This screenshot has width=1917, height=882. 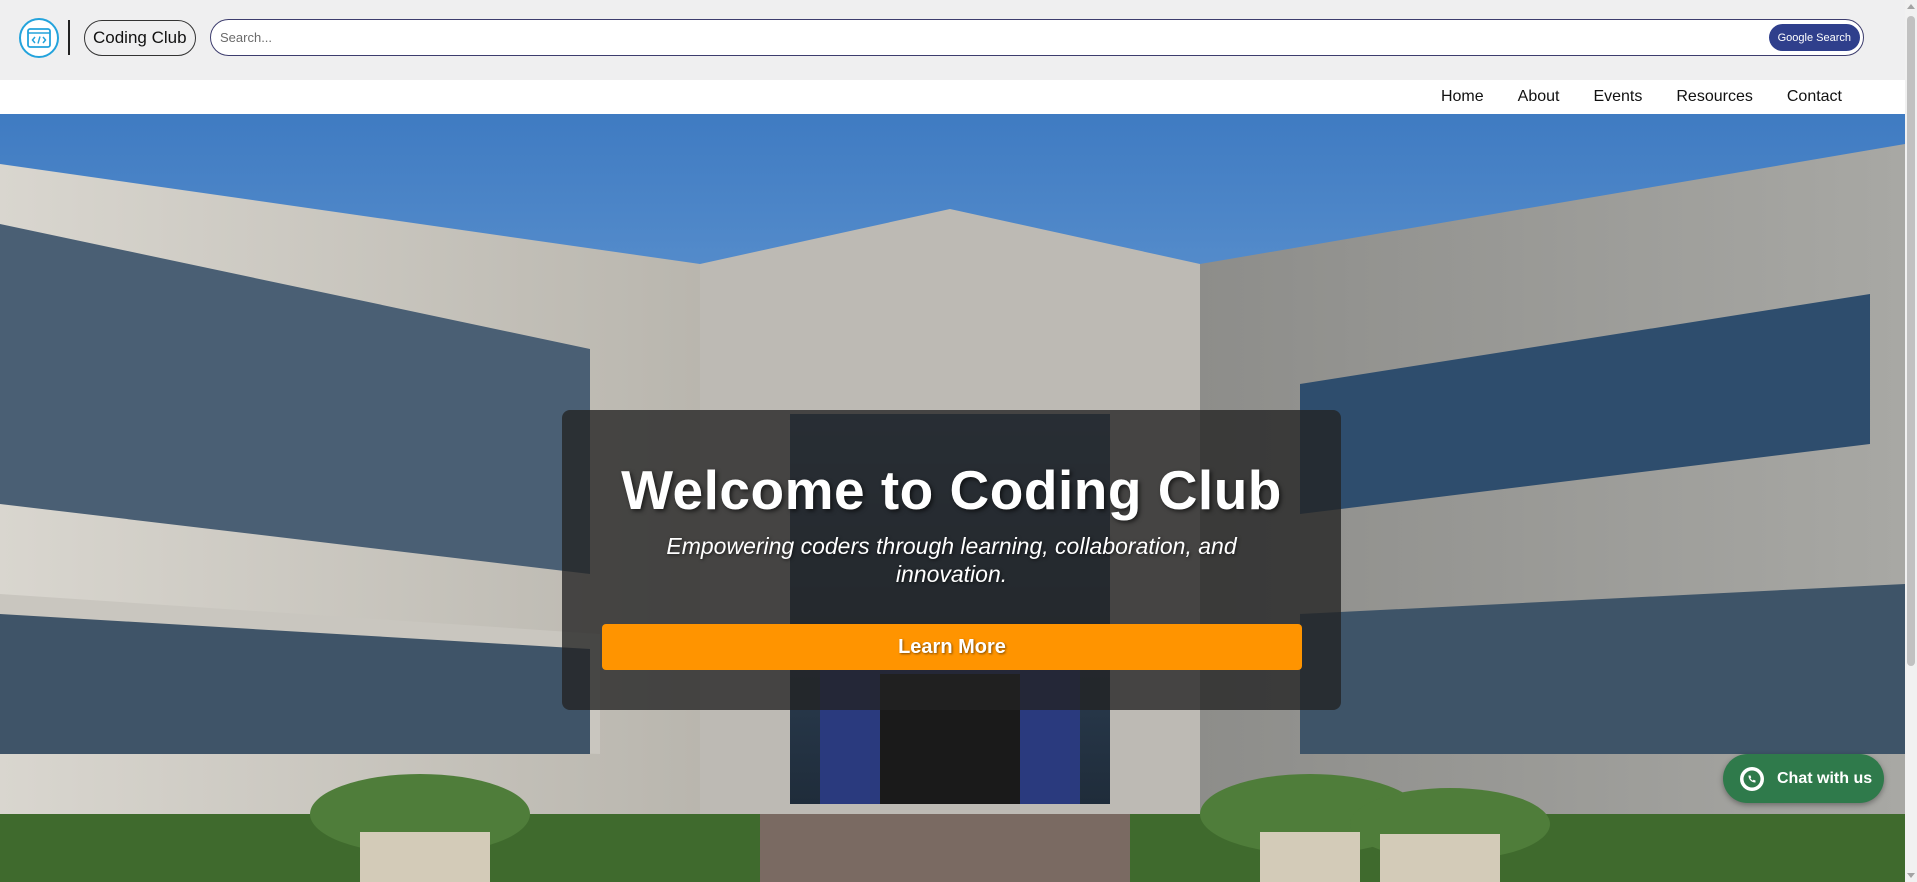 What do you see at coordinates (1617, 97) in the screenshot?
I see `nav-events: Events` at bounding box center [1617, 97].